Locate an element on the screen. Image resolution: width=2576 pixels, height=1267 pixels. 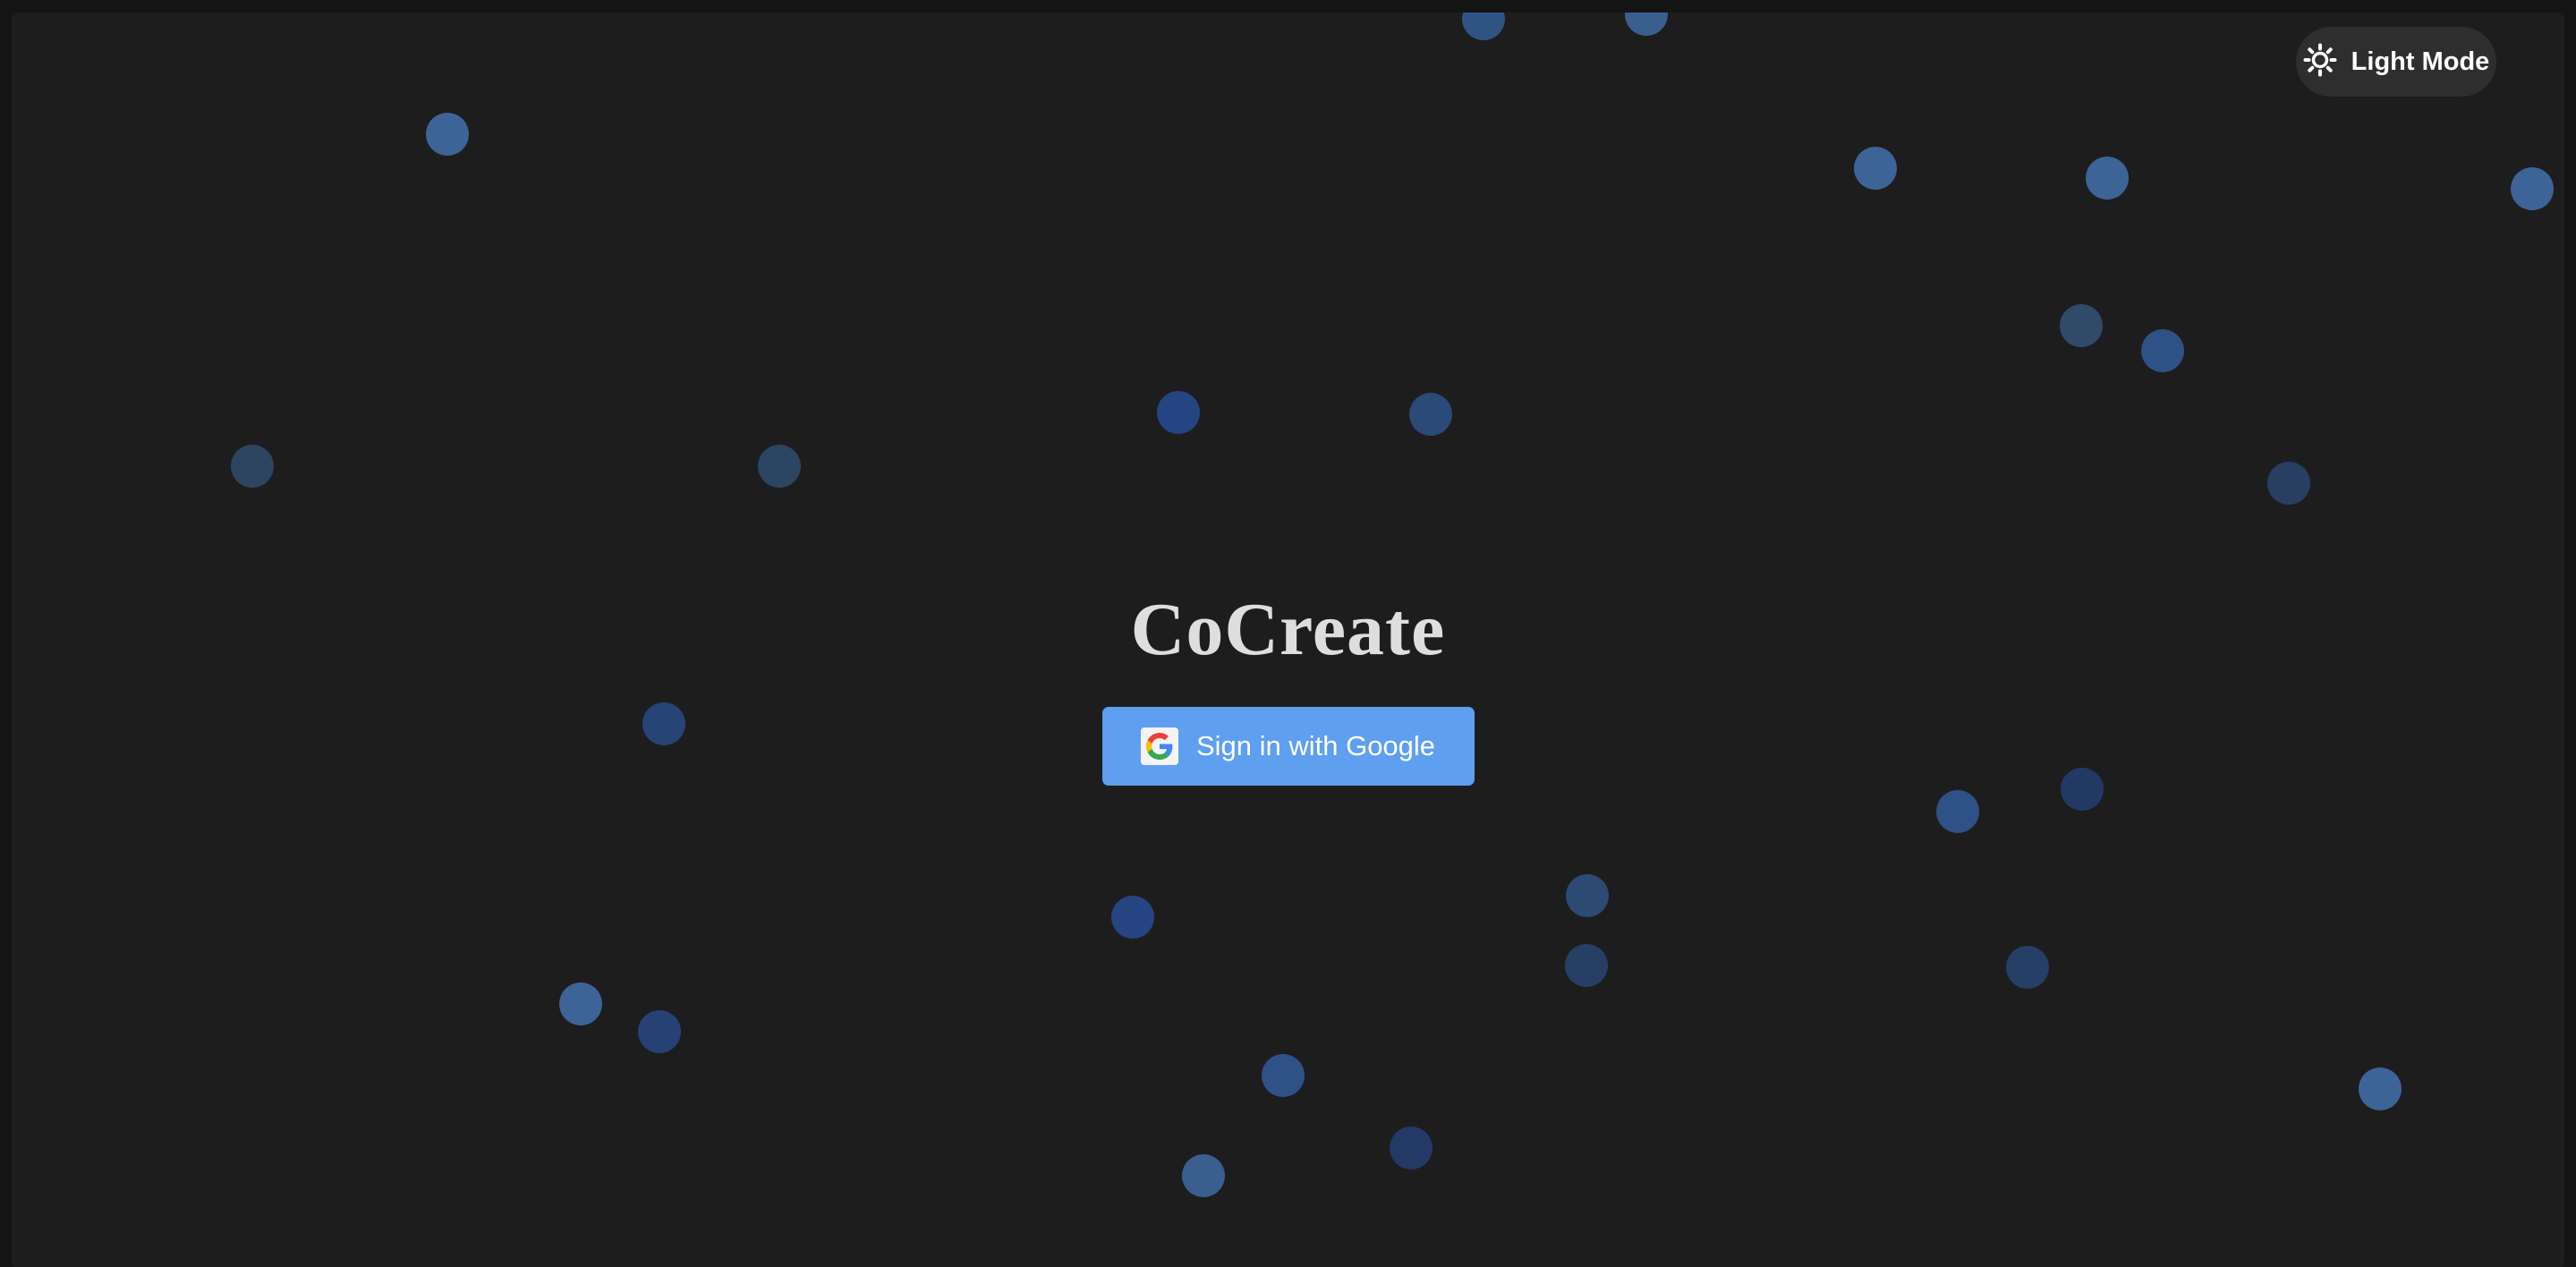
theme-toggle-label: Light Mode is located at coordinates (2420, 62).